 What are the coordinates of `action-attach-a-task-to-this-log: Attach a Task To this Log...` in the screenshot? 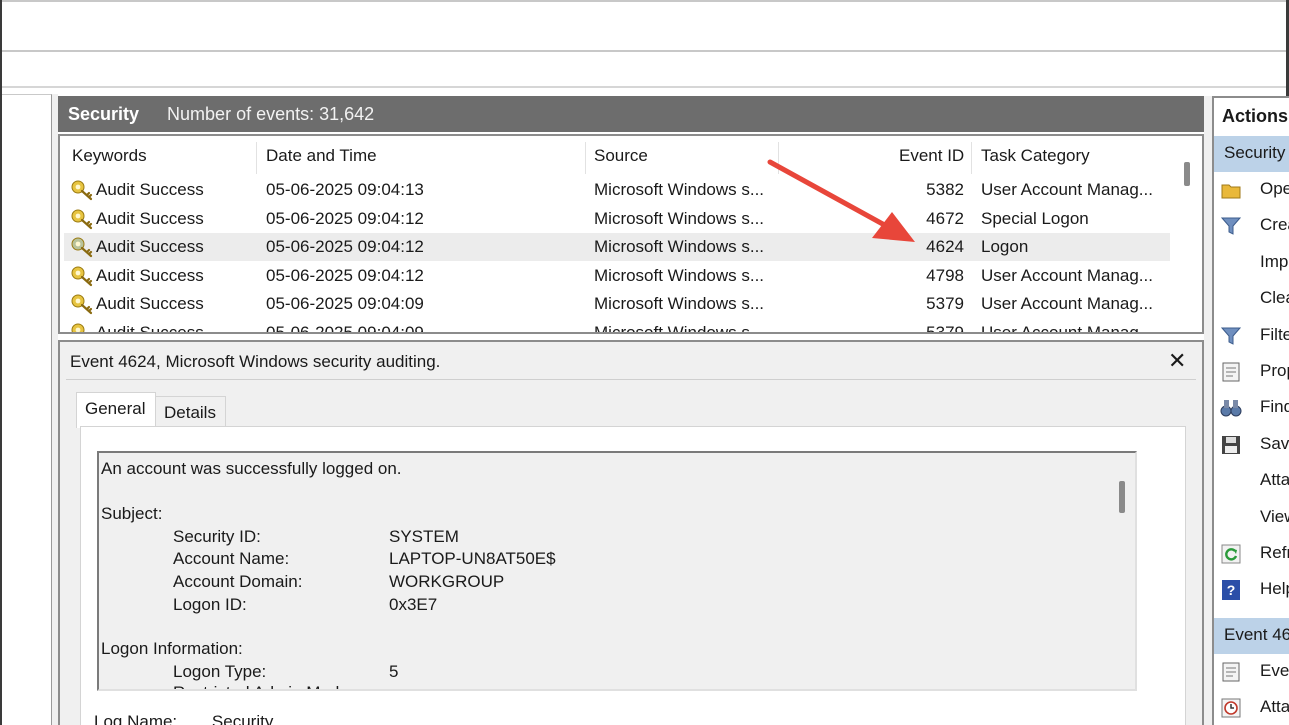 It's located at (1251, 481).